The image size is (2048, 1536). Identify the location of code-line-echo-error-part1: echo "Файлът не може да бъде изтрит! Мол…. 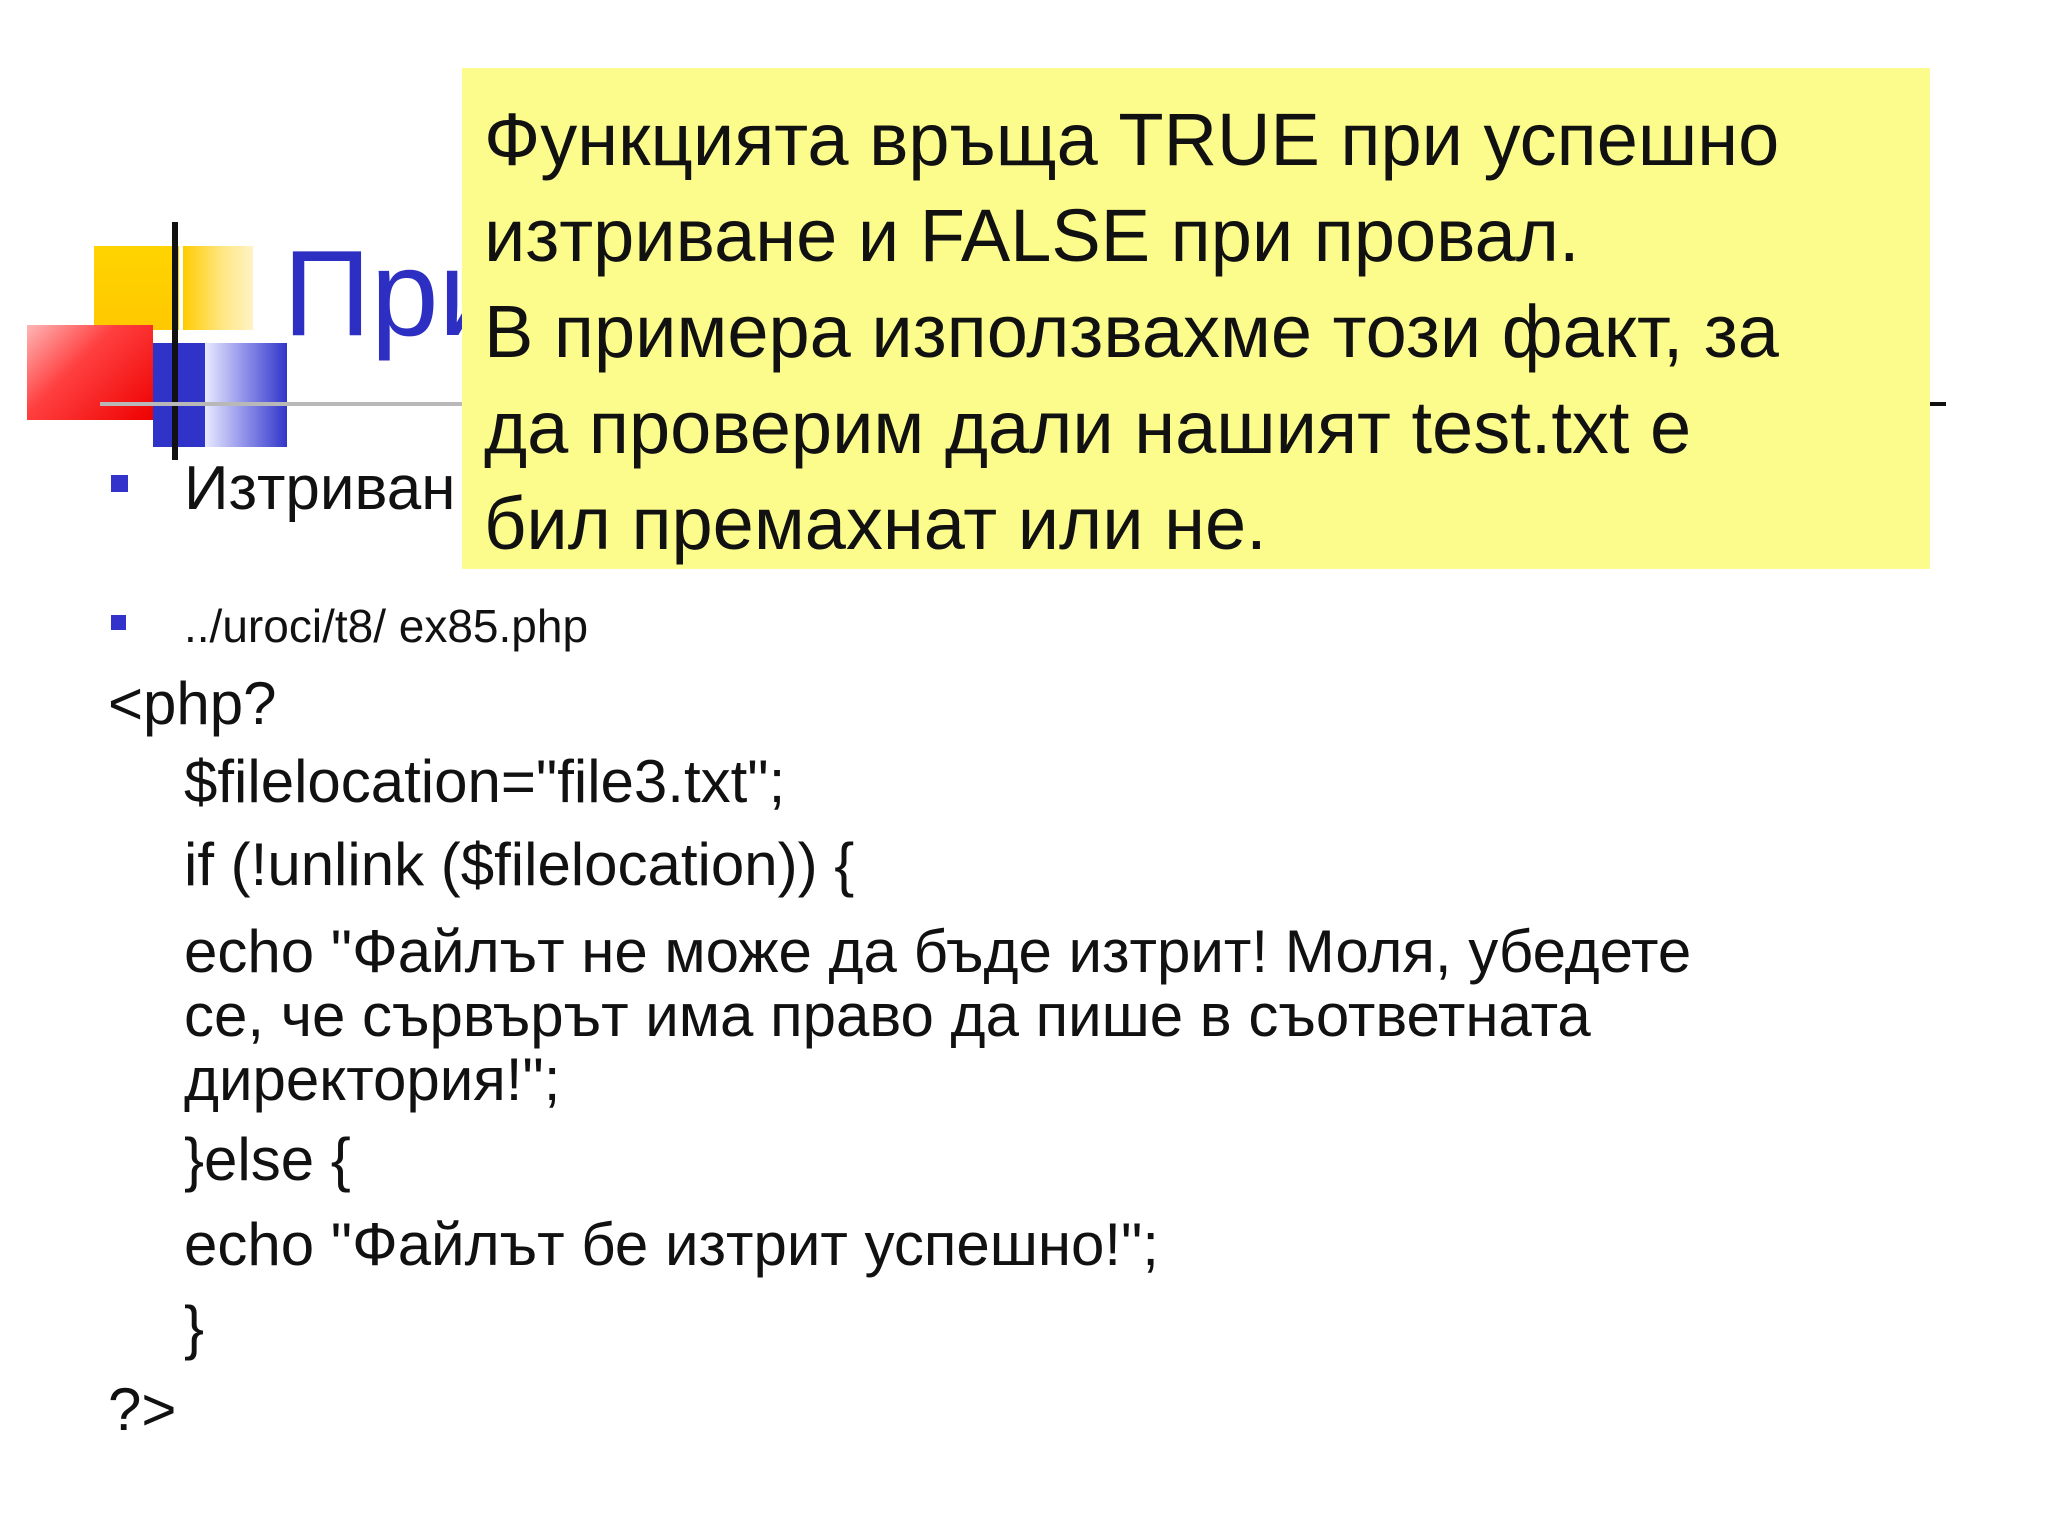
(938, 951).